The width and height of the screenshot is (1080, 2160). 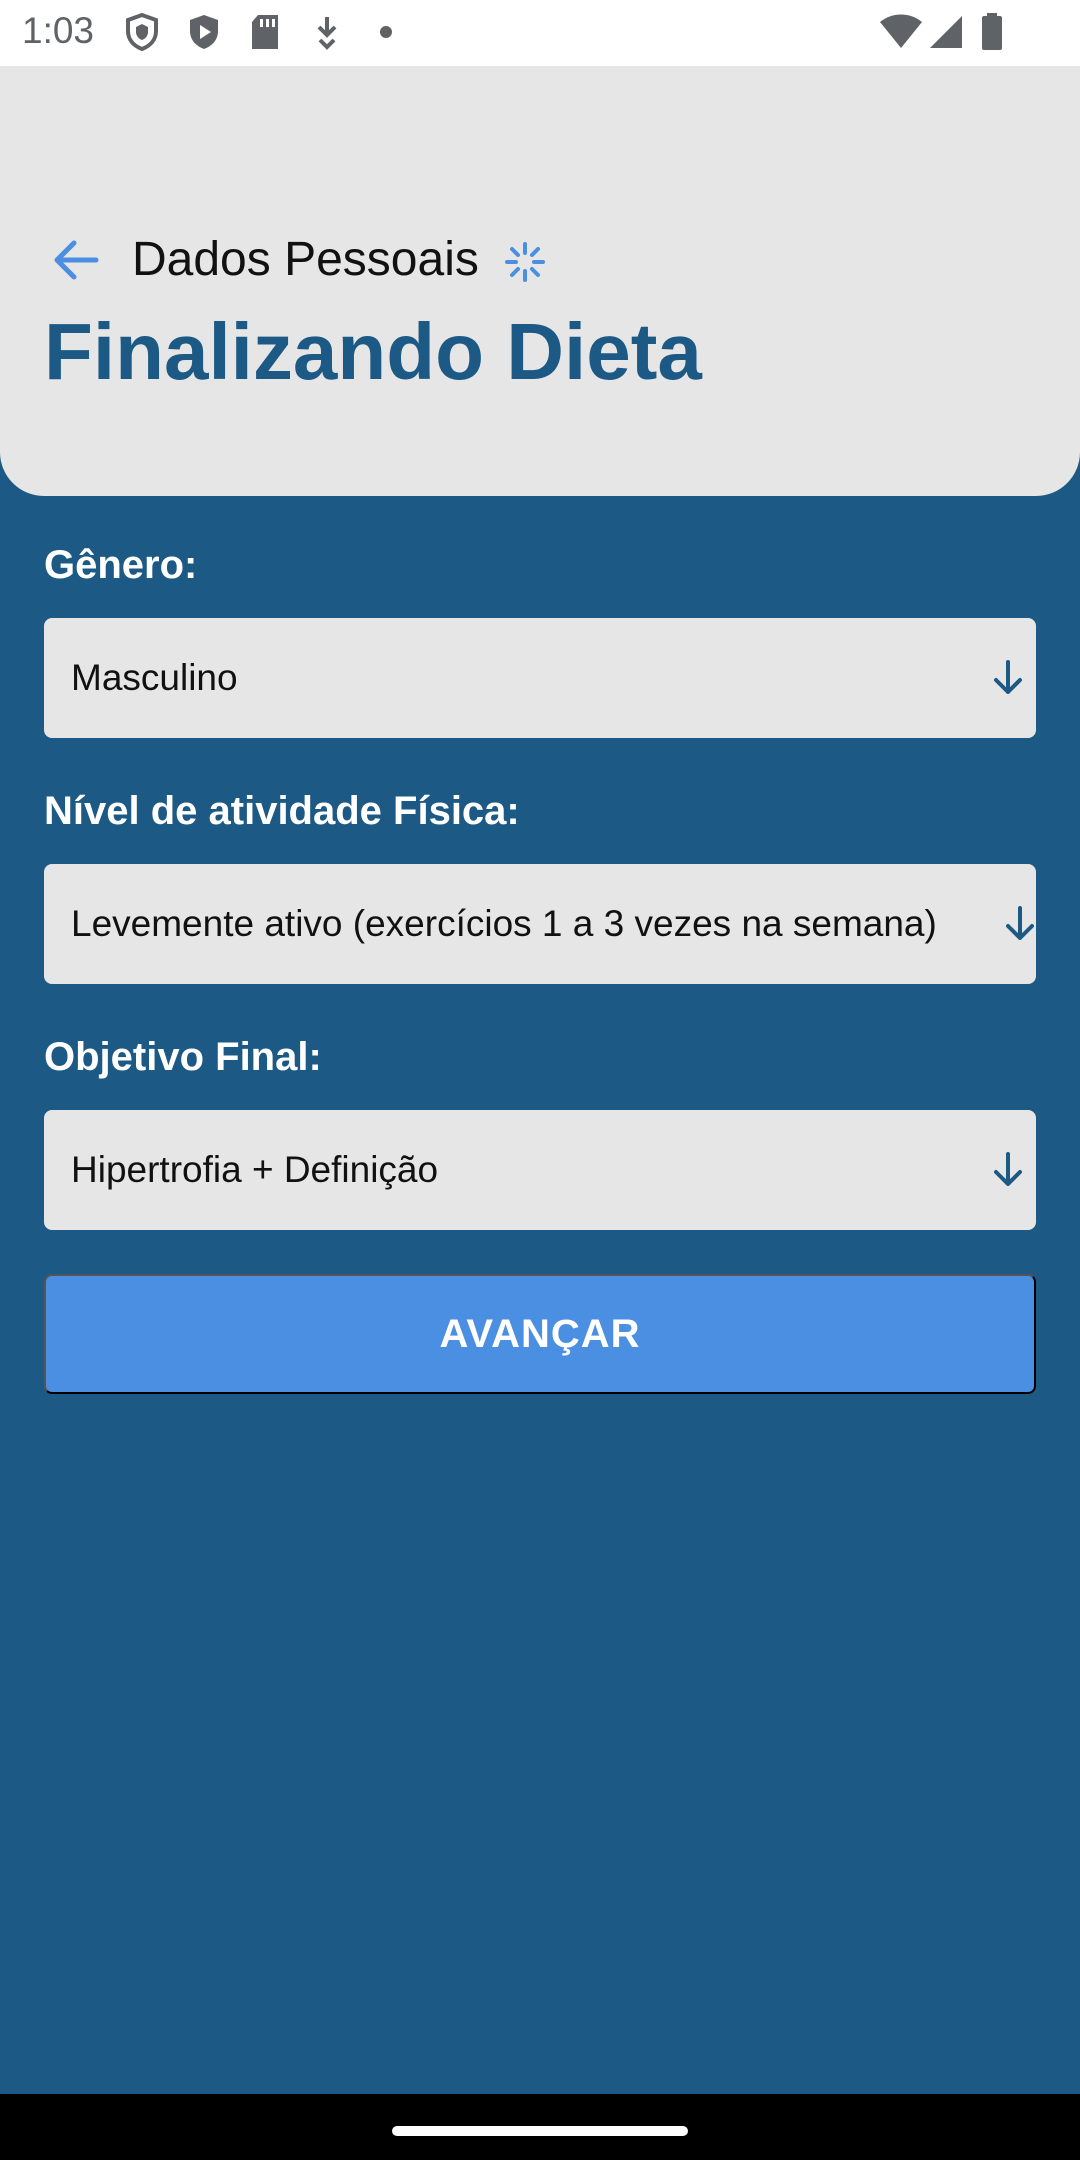 What do you see at coordinates (373, 351) in the screenshot?
I see `page-title: Finalizando Dieta` at bounding box center [373, 351].